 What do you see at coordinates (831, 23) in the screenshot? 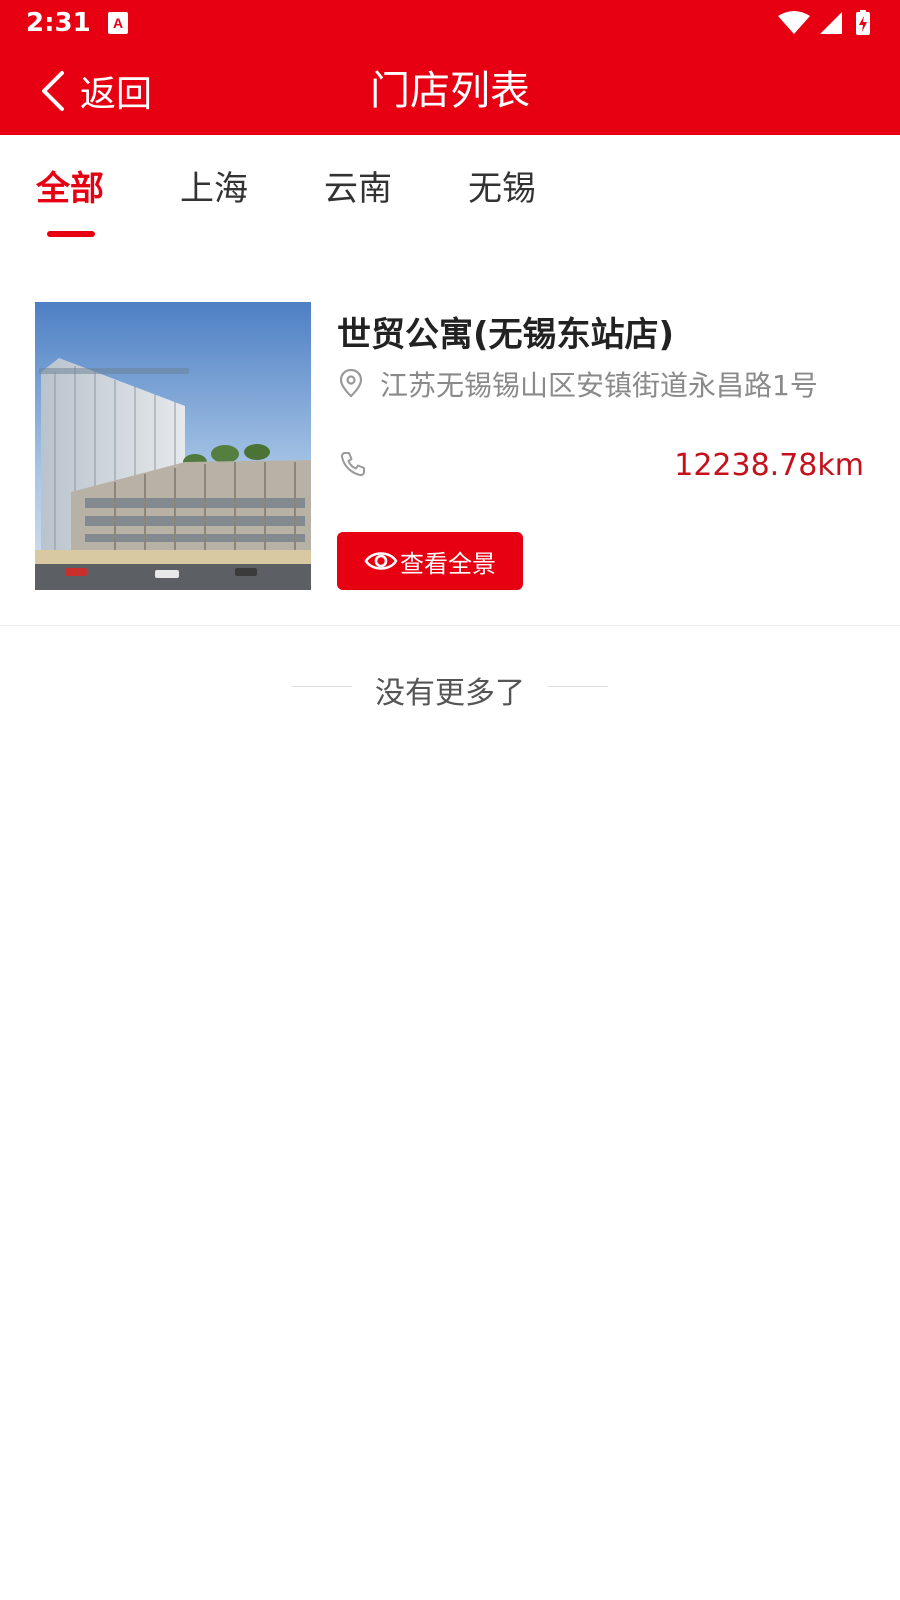
I see `signal-icon` at bounding box center [831, 23].